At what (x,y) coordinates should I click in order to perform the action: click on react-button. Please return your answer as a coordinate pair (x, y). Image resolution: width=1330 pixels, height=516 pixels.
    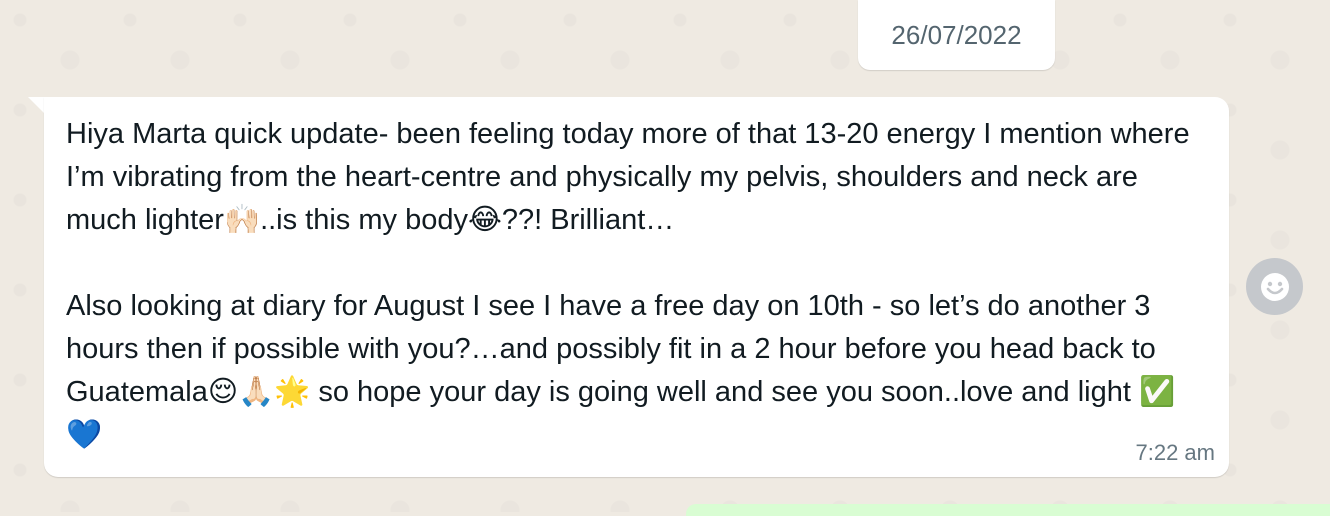
    Looking at the image, I should click on (1274, 286).